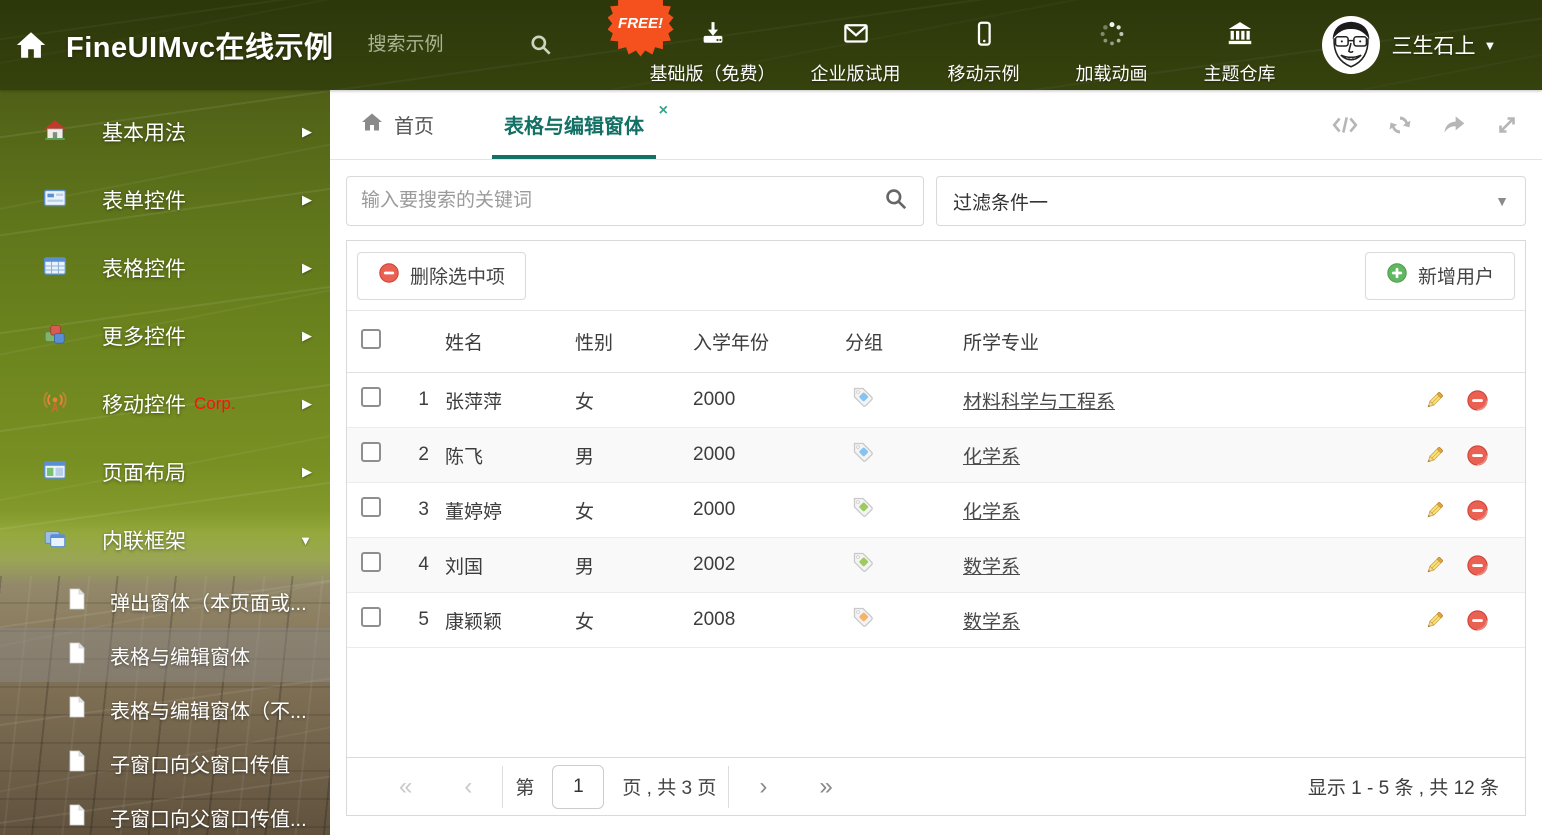 The width and height of the screenshot is (1542, 835). I want to click on page-prefix-label: 第, so click(525, 788).